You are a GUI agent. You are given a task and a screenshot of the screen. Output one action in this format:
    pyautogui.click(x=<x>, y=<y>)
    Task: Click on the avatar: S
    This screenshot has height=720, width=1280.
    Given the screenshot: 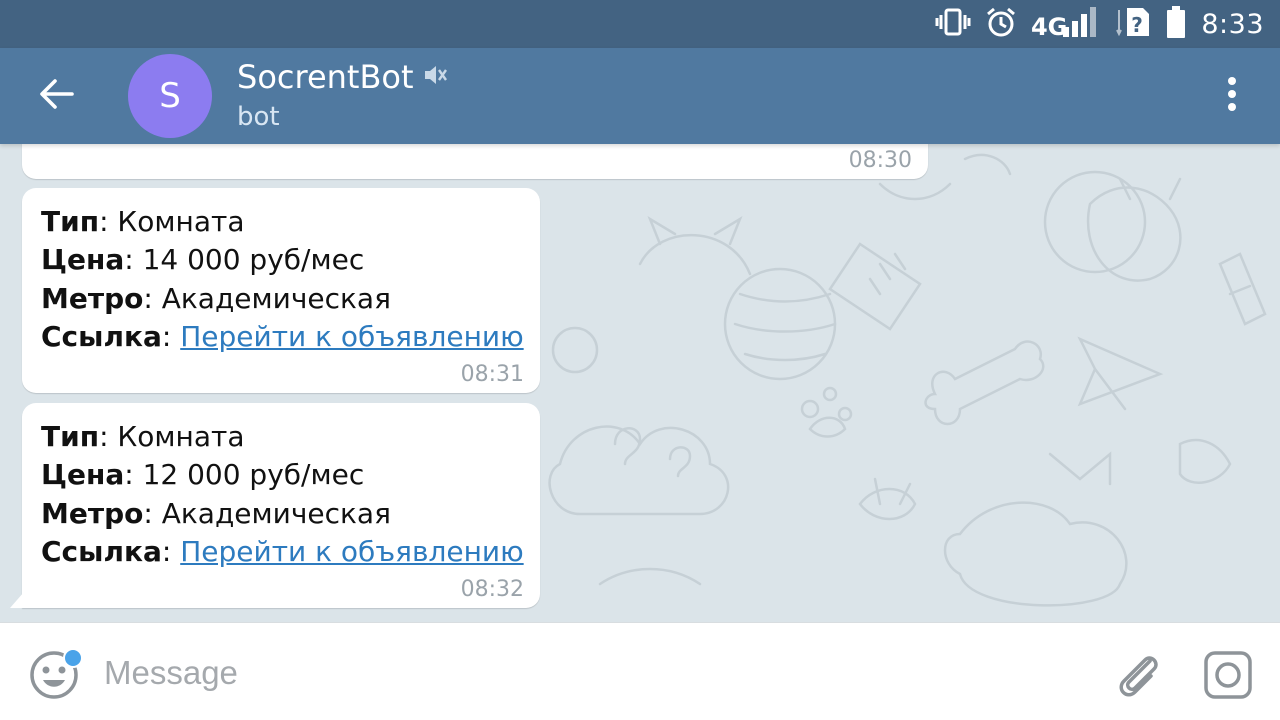 What is the action you would take?
    pyautogui.click(x=170, y=96)
    